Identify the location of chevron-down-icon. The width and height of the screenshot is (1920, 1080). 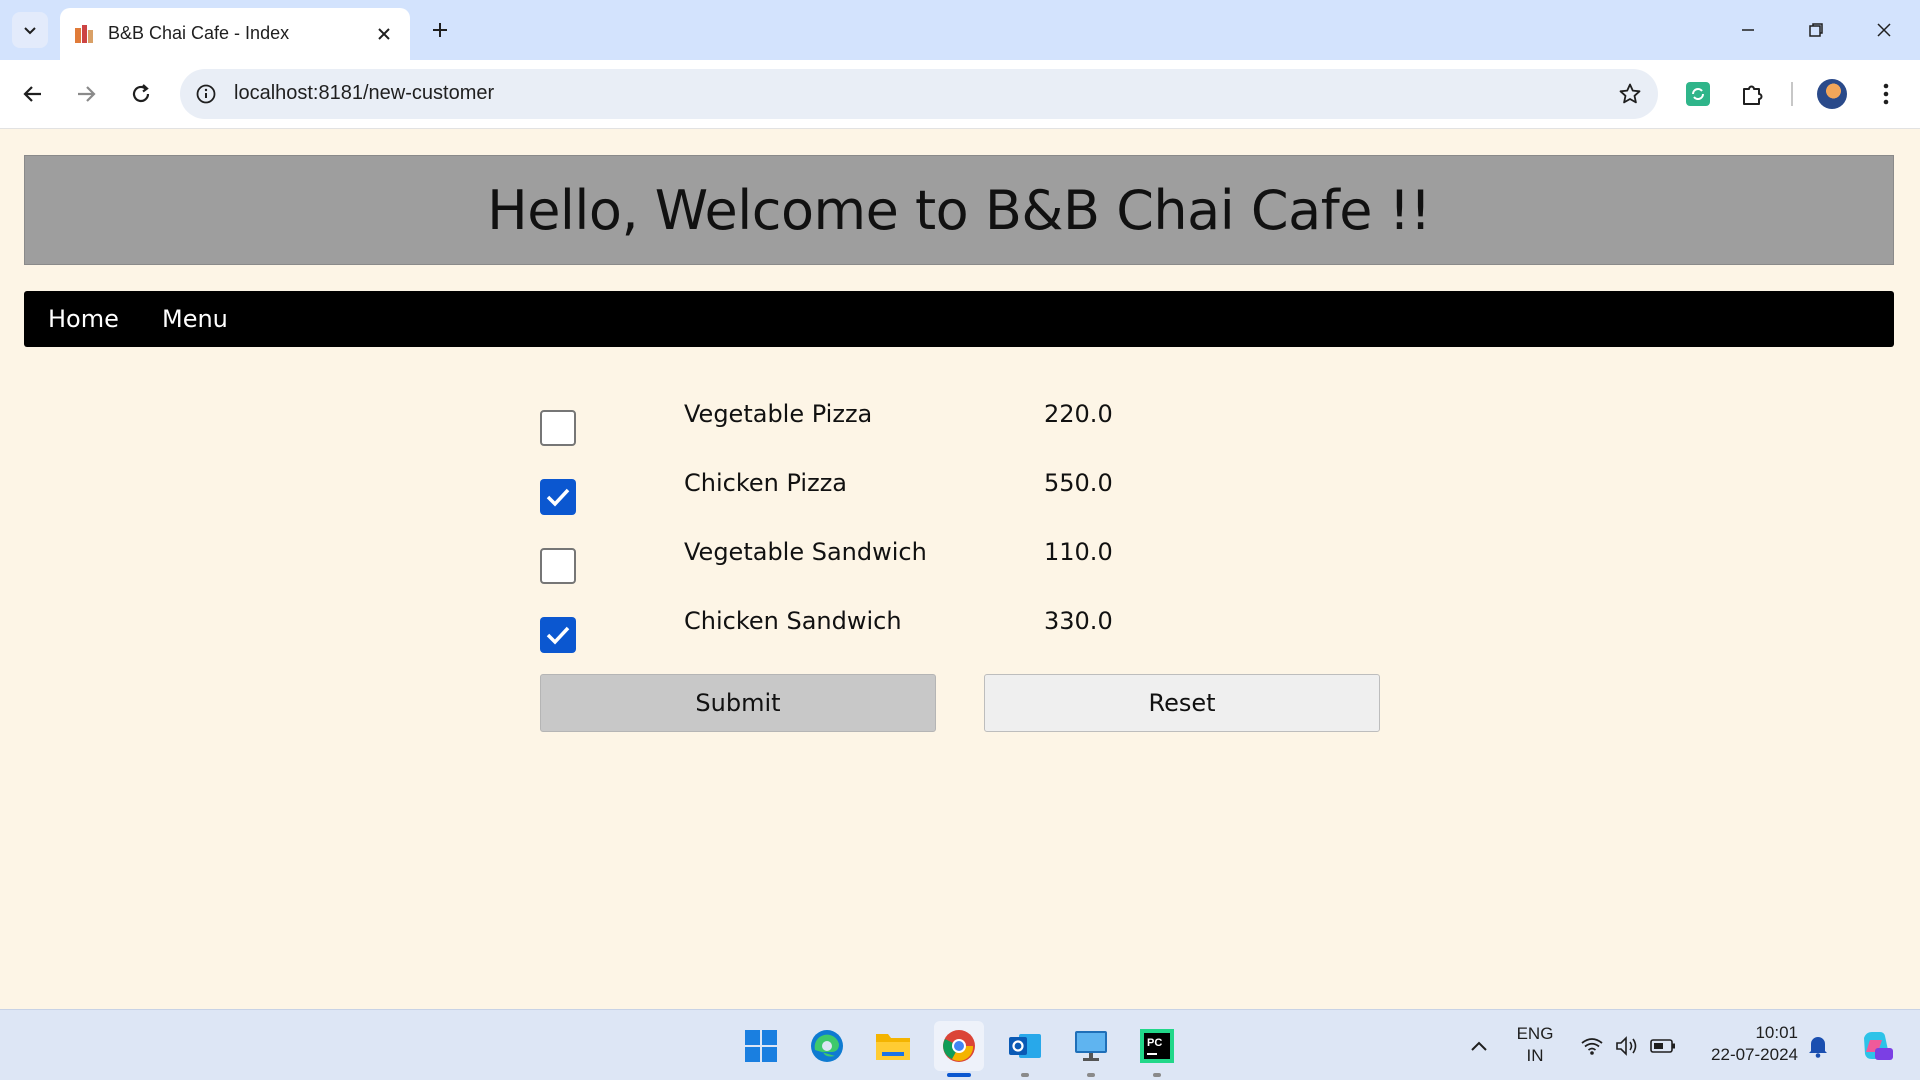
(30, 31).